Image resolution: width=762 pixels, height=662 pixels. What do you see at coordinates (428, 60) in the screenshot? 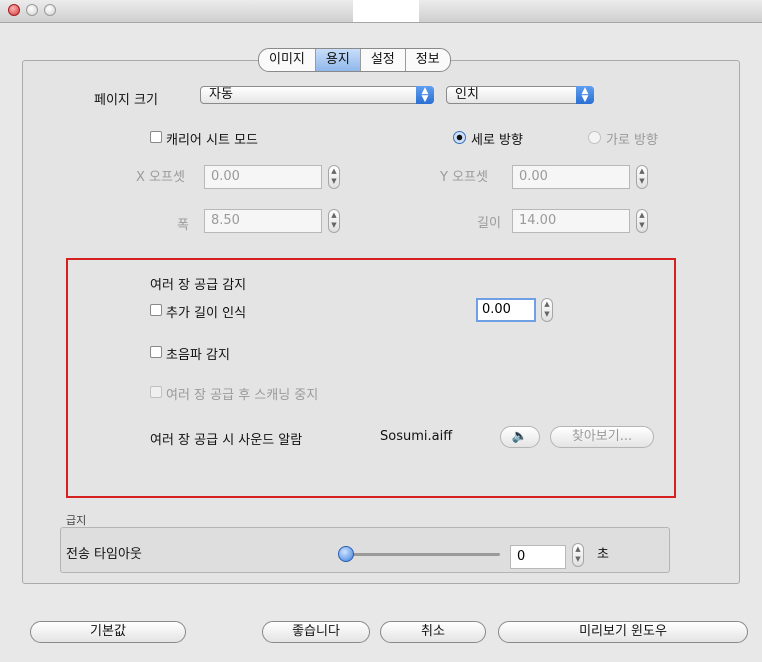
I see `tab-info: 정보` at bounding box center [428, 60].